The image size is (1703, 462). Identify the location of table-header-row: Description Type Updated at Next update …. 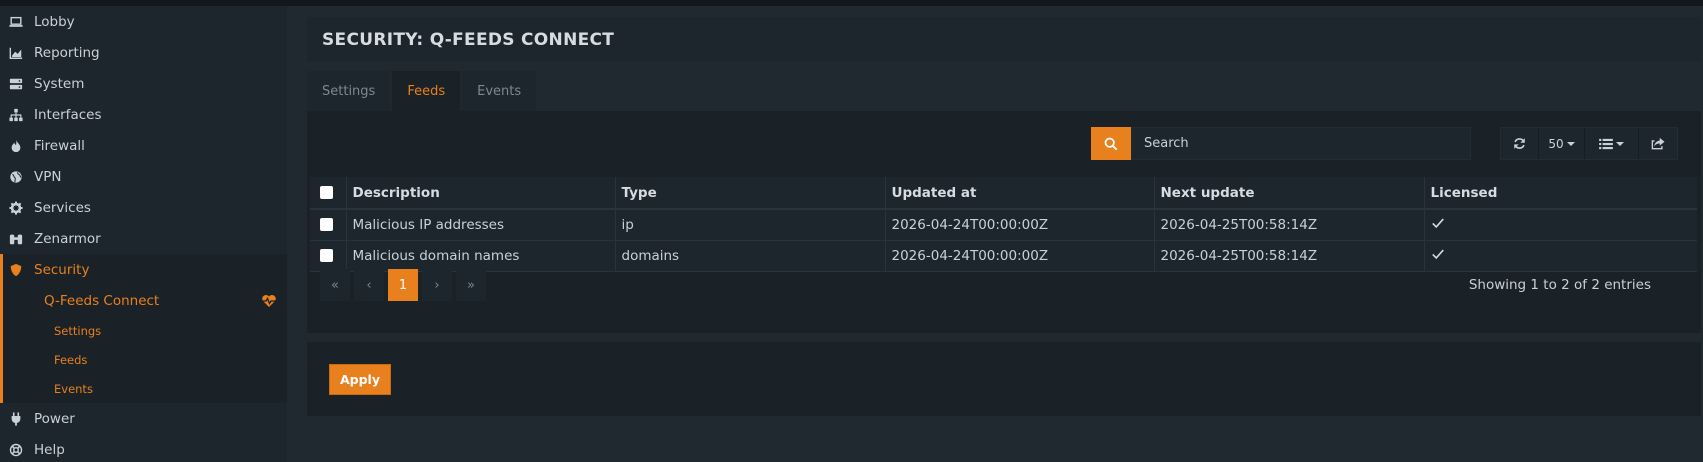
(1003, 193).